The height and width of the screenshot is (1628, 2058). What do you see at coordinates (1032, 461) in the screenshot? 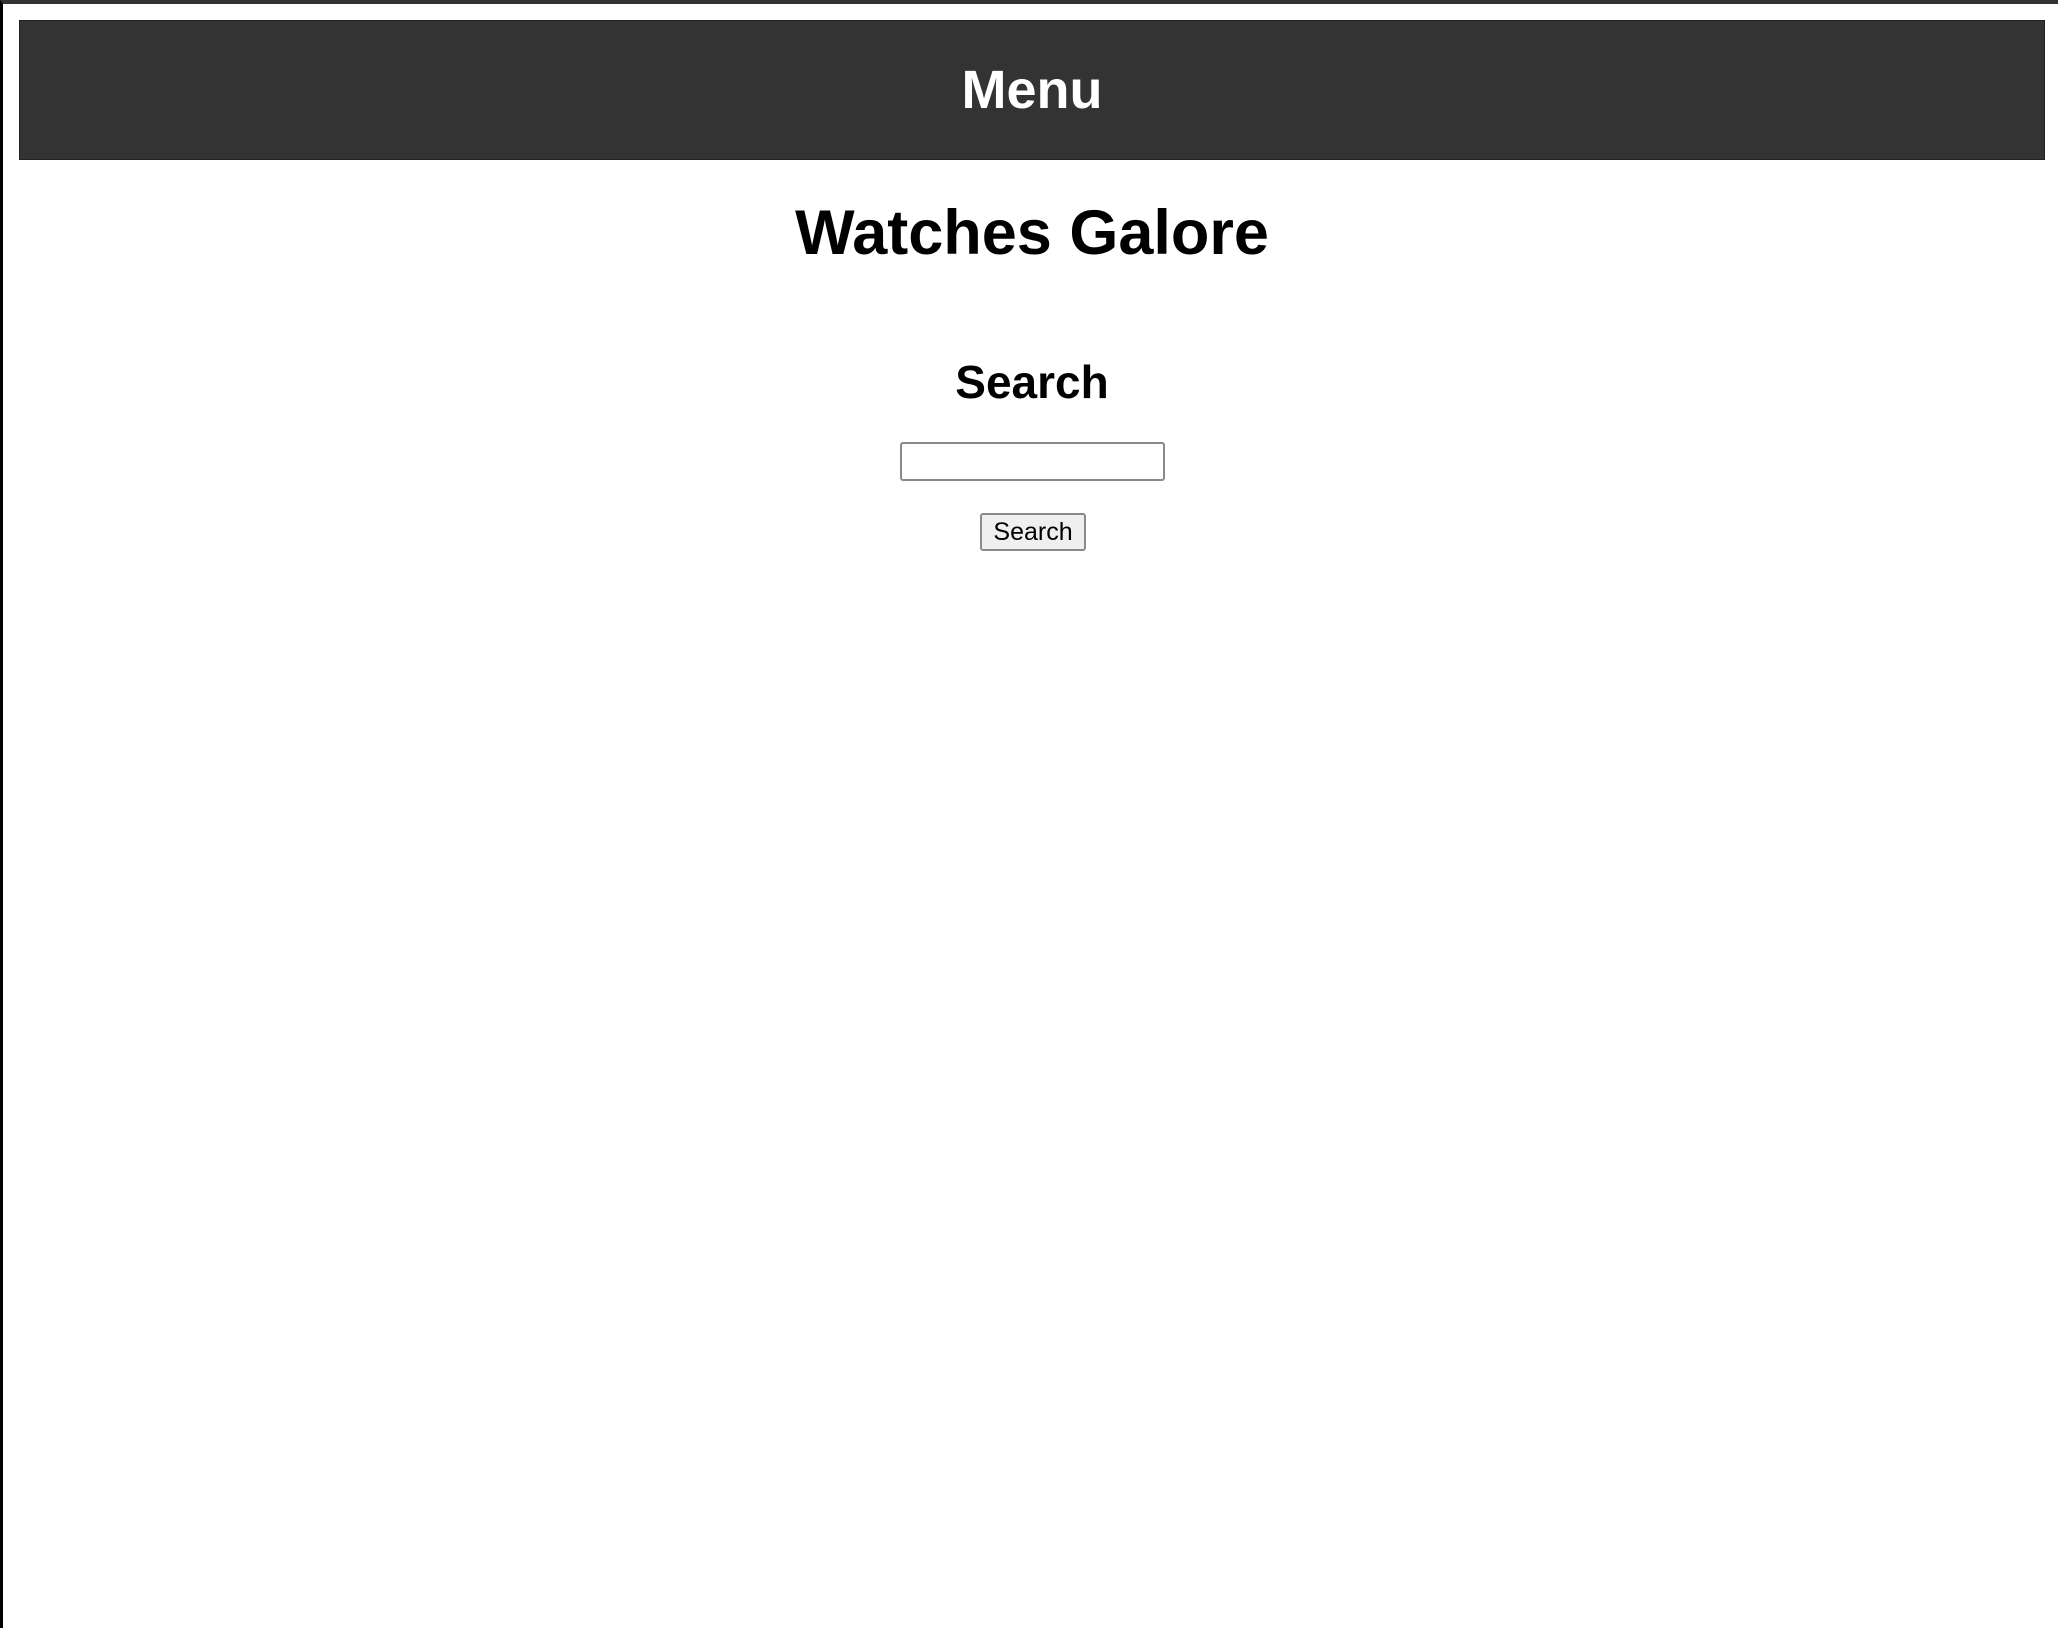
I see `search-input` at bounding box center [1032, 461].